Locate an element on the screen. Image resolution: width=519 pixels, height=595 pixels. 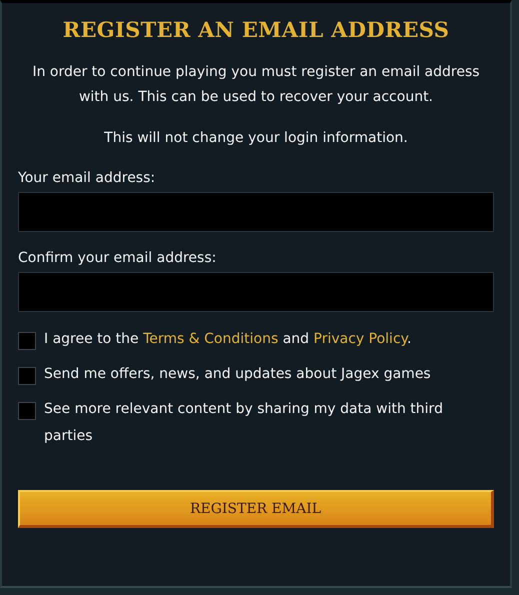
link: Terms & Conditions is located at coordinates (210, 339).